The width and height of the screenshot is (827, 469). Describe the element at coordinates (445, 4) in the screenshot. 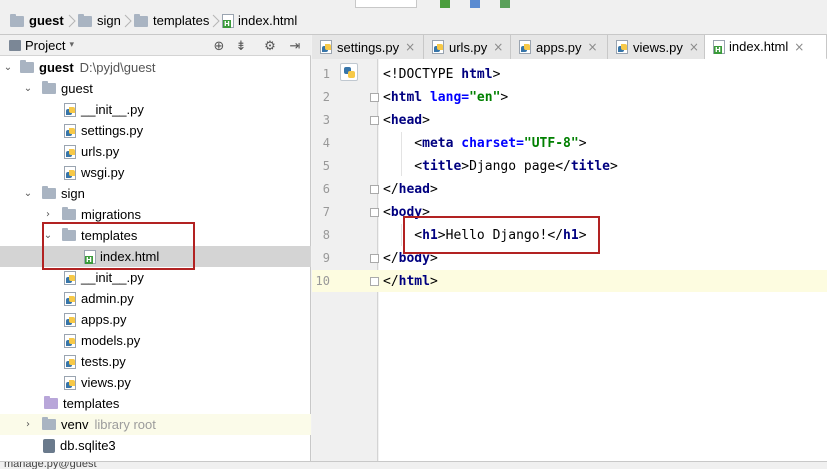

I see `run-icon` at that location.